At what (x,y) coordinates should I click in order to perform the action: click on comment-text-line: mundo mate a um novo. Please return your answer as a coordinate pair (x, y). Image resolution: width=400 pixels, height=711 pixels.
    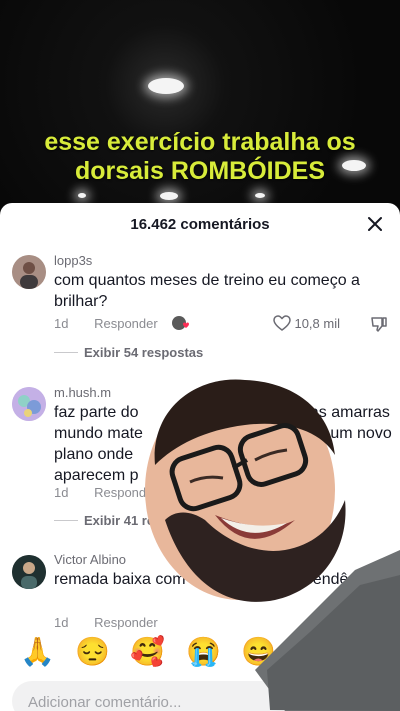
    Looking at the image, I should click on (224, 433).